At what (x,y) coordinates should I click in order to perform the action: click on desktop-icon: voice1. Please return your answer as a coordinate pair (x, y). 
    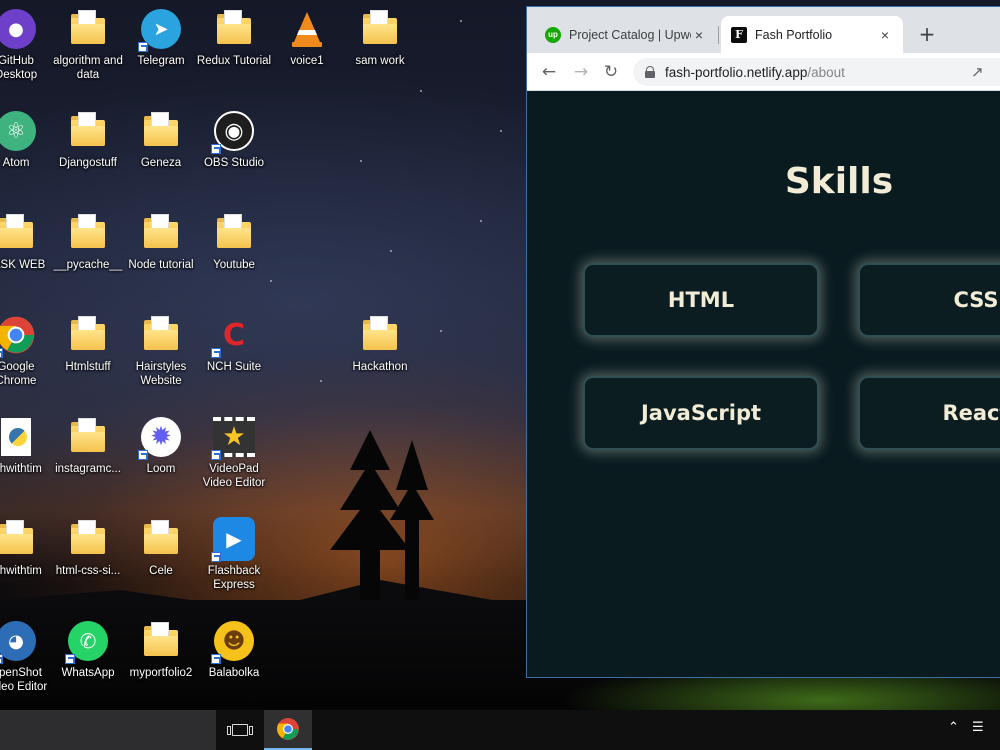
    Looking at the image, I should click on (307, 45).